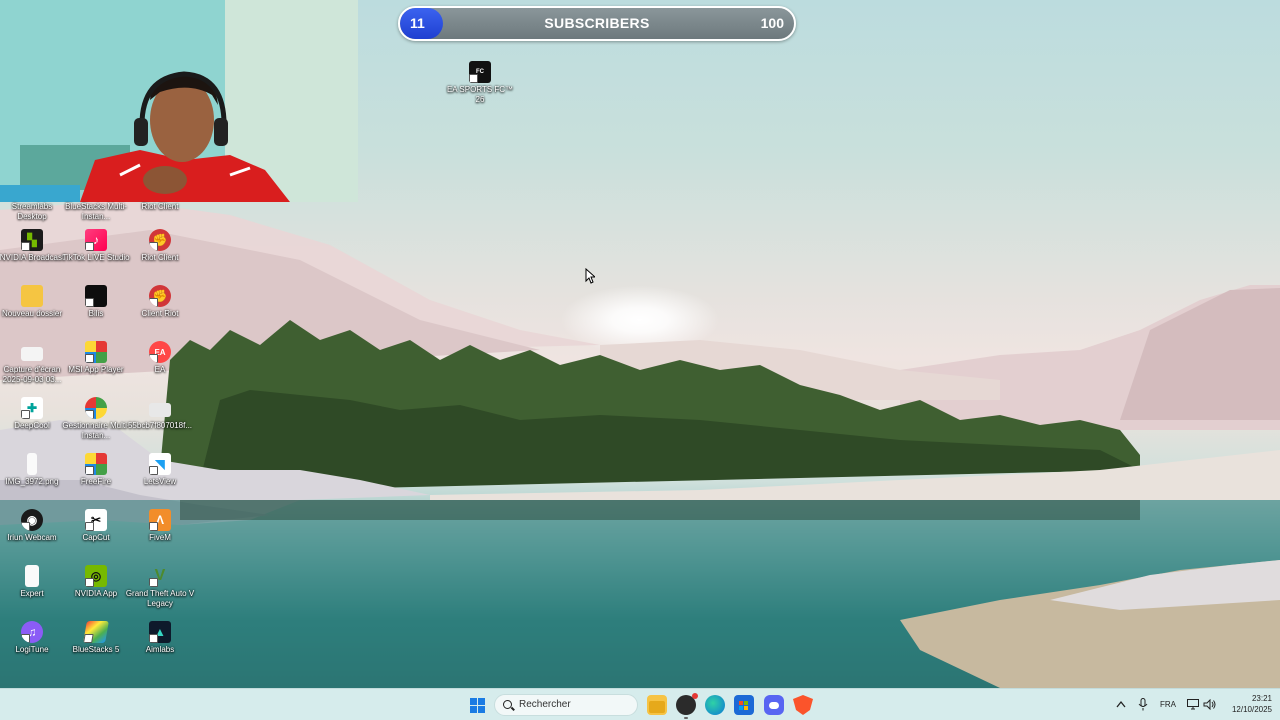 The image size is (1280, 720). I want to click on desktop-icon-label: BlueStacks 5, so click(96, 649).